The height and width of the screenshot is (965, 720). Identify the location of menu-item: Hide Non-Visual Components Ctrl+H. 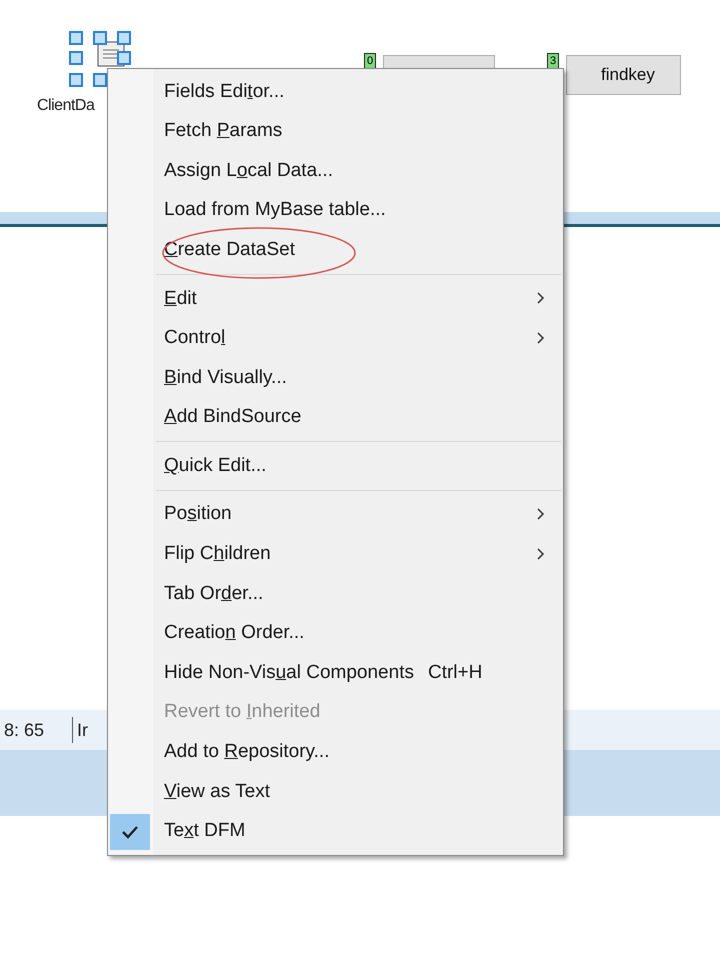
(335, 673).